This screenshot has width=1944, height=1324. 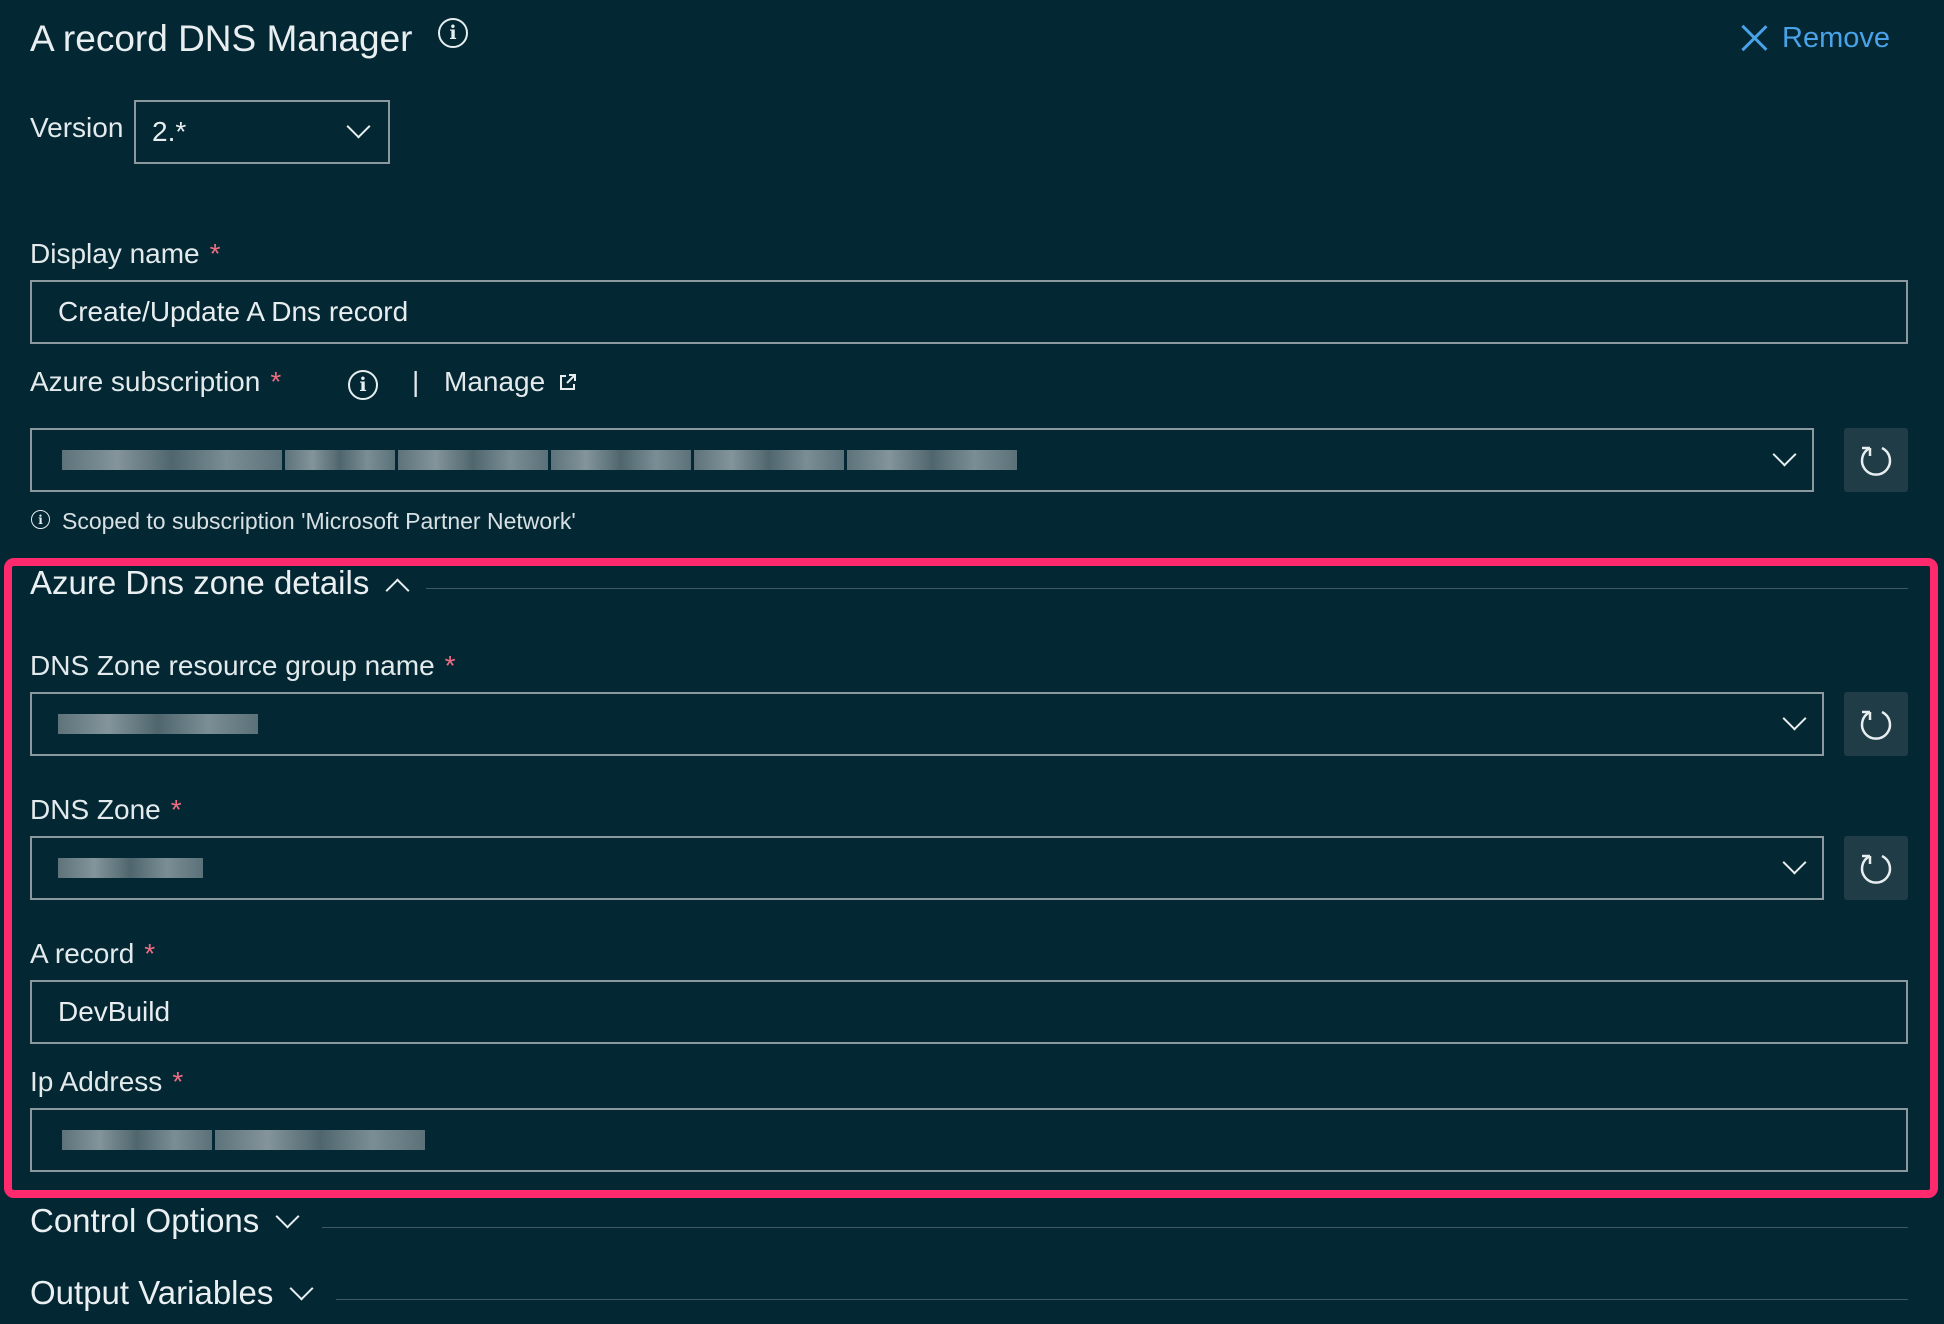 I want to click on output-variables-header: Output Variables, so click(x=176, y=1293).